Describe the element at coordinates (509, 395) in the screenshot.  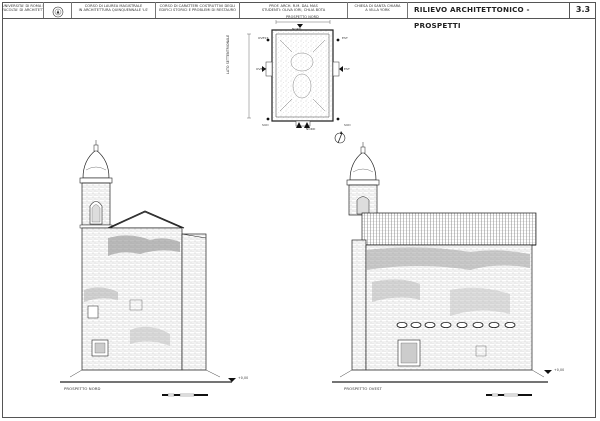
I see `scale-bar-right` at that location.